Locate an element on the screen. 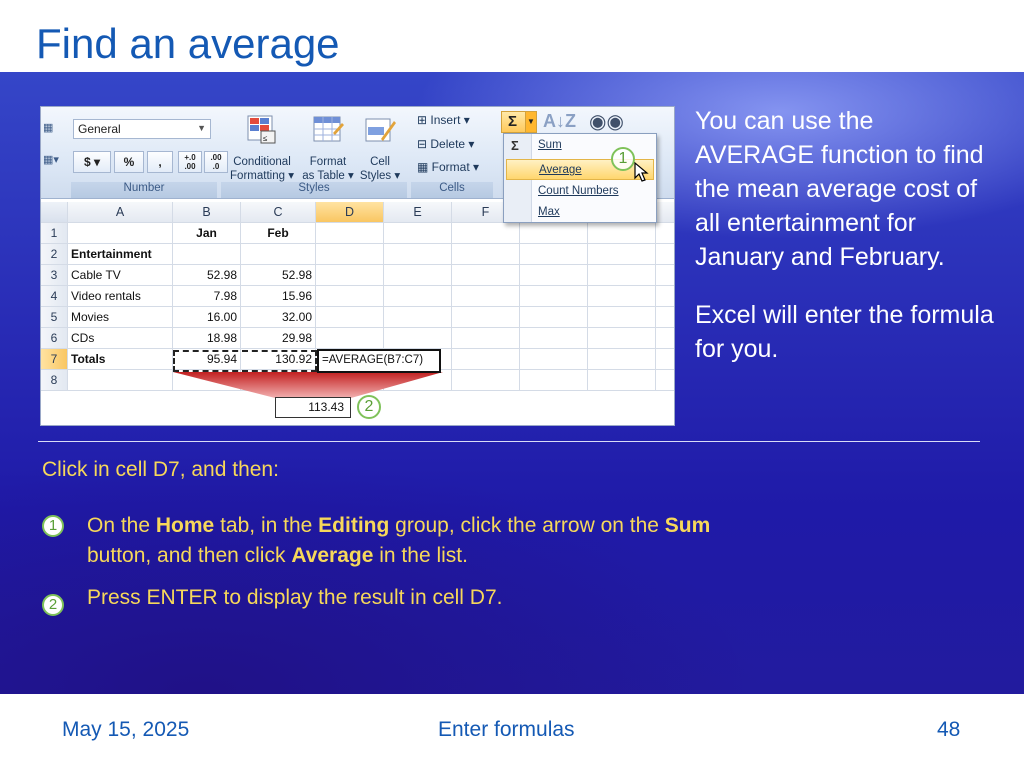  menu-item-count-numbers: Count Numbers is located at coordinates (578, 191).